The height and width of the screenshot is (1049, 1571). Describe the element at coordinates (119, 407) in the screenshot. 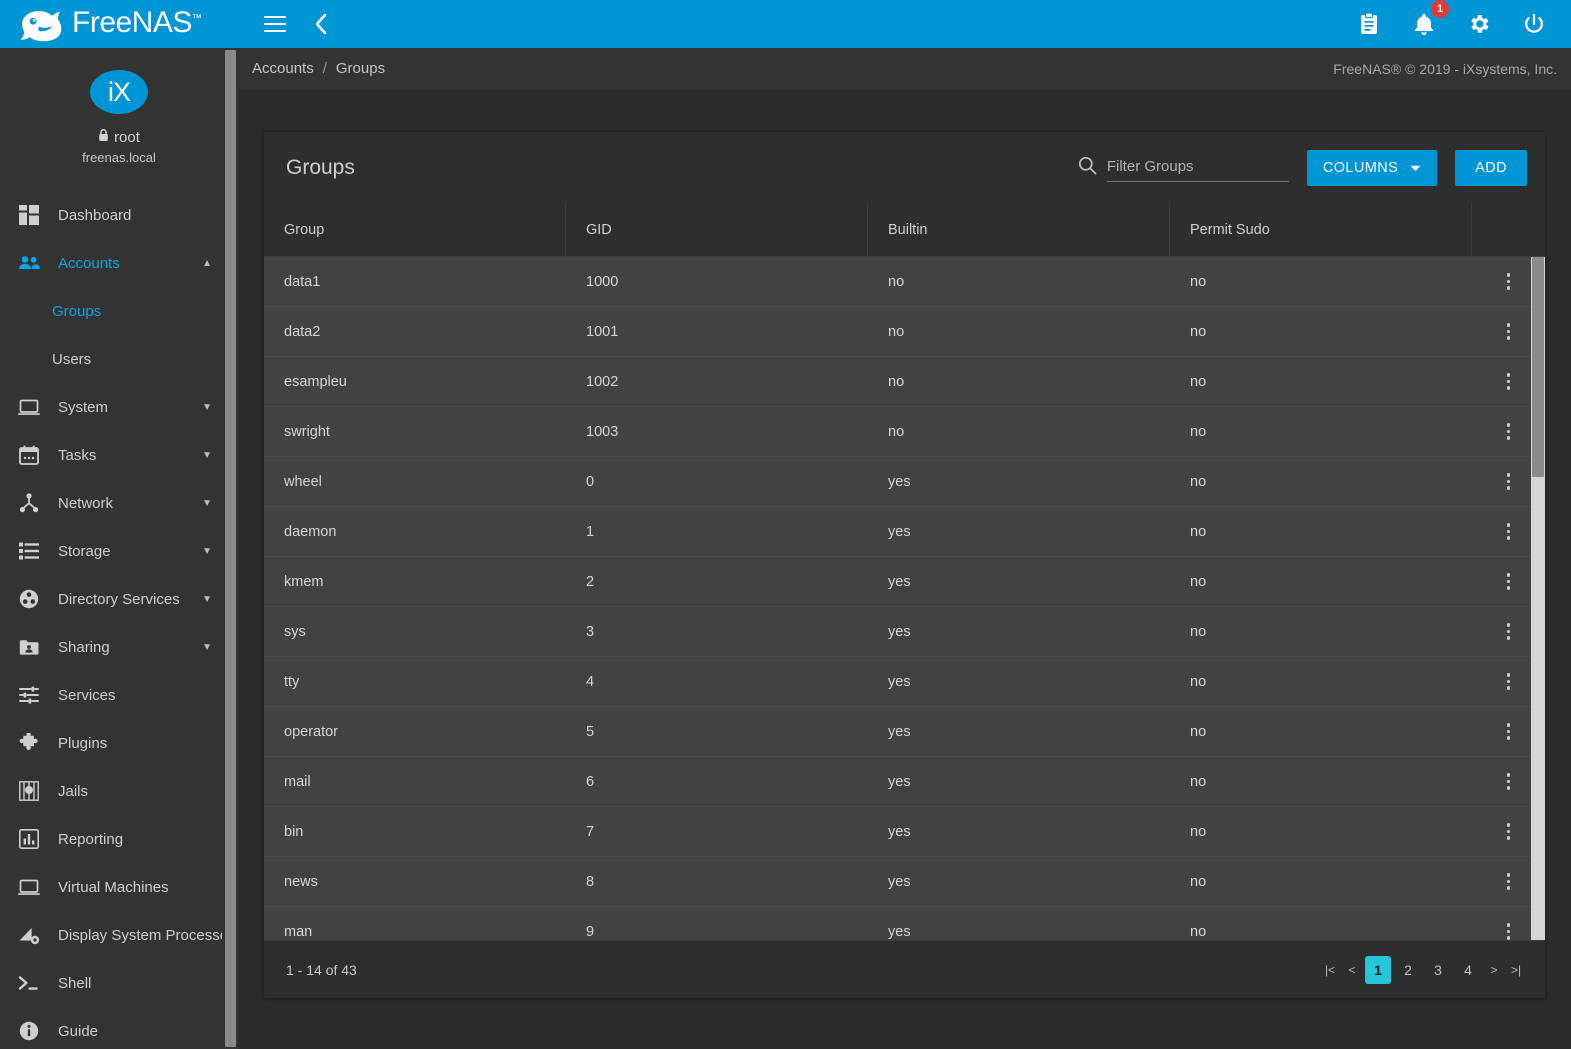

I see `sidebar-item-system: System ▼` at that location.